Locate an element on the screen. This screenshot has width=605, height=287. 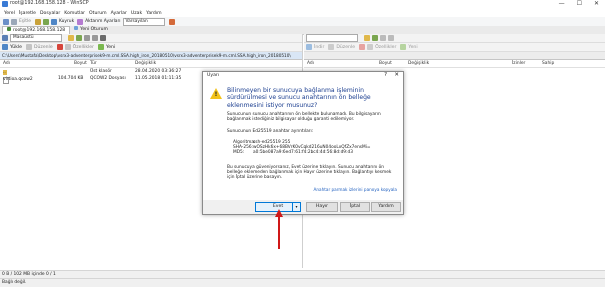
tab-label: root@192.168.158.128 is located at coordinates (39, 30).